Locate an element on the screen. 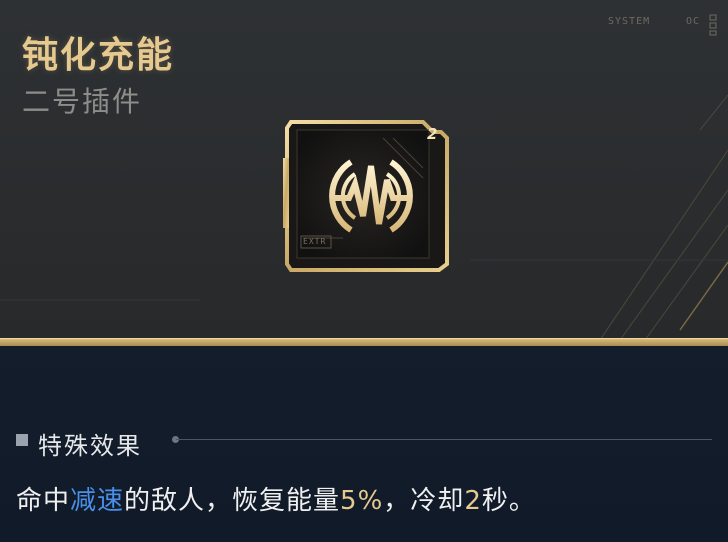 This screenshot has height=542, width=728. plugin-chip-card: EXTR 2 is located at coordinates (369, 196).